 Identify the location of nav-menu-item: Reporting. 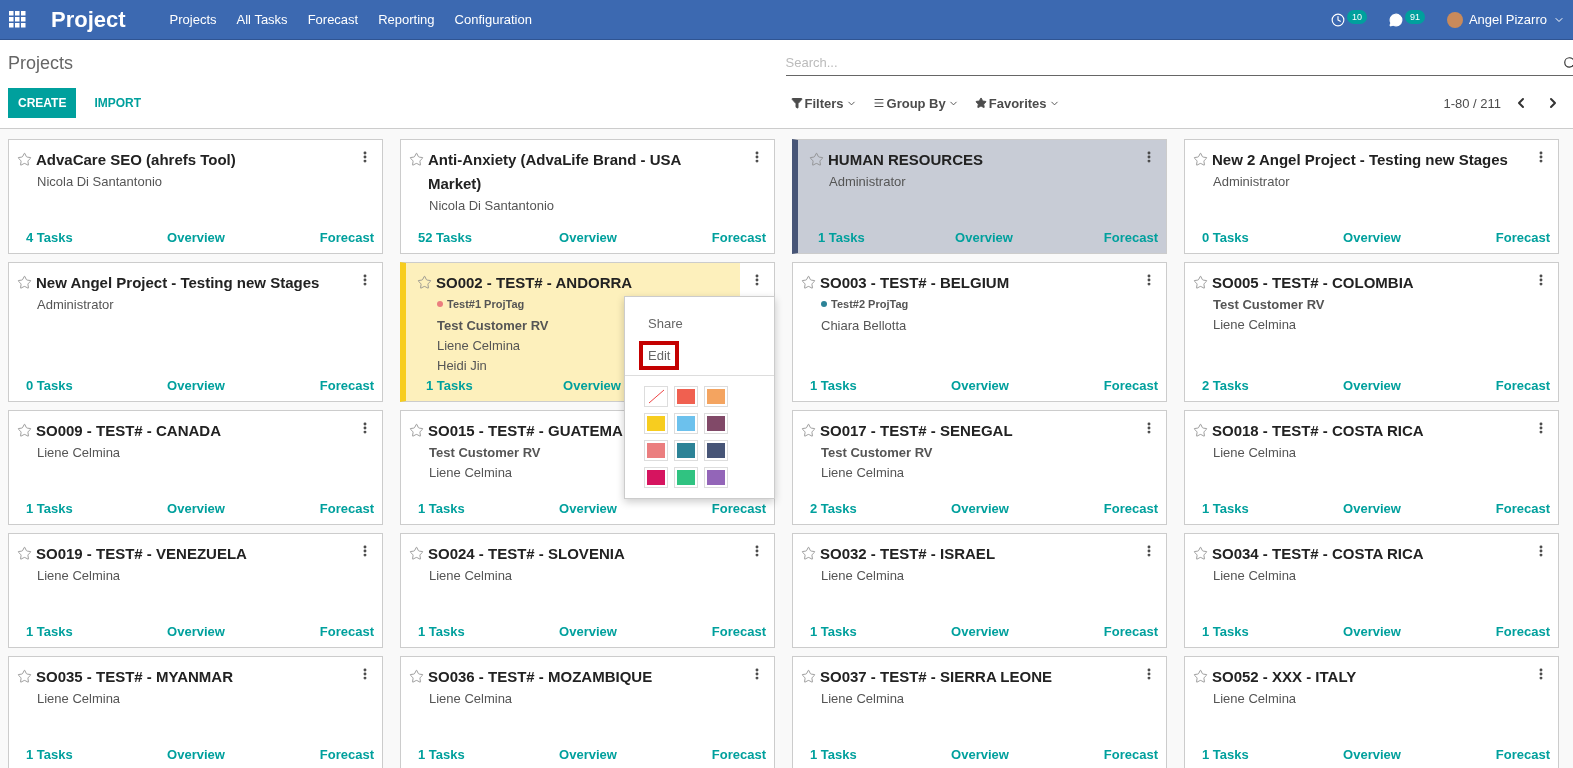
(406, 19).